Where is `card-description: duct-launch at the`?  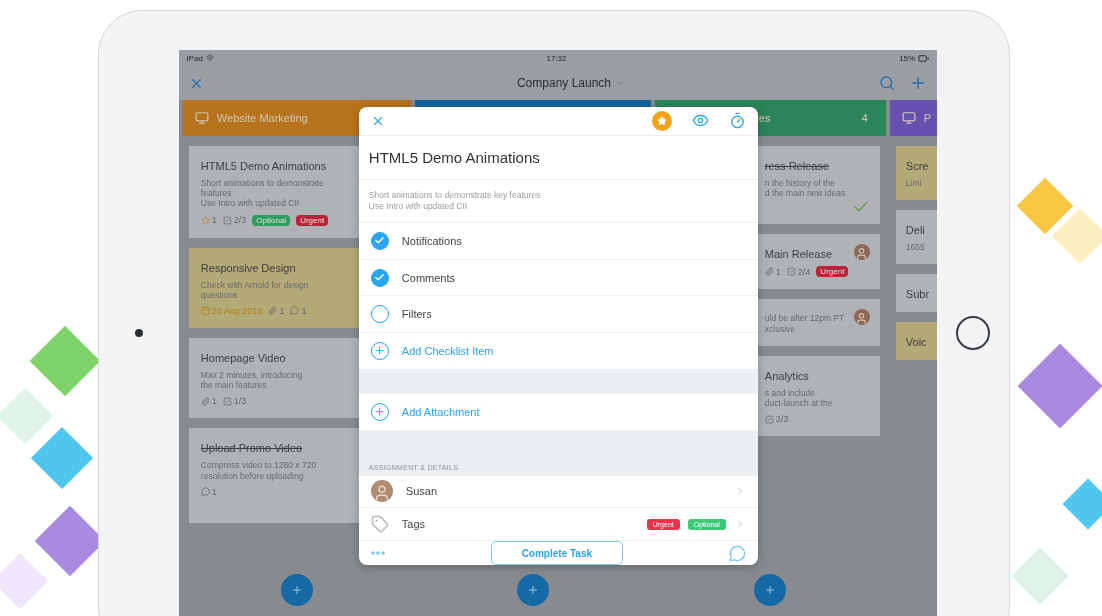 card-description: duct-launch at the is located at coordinates (798, 403).